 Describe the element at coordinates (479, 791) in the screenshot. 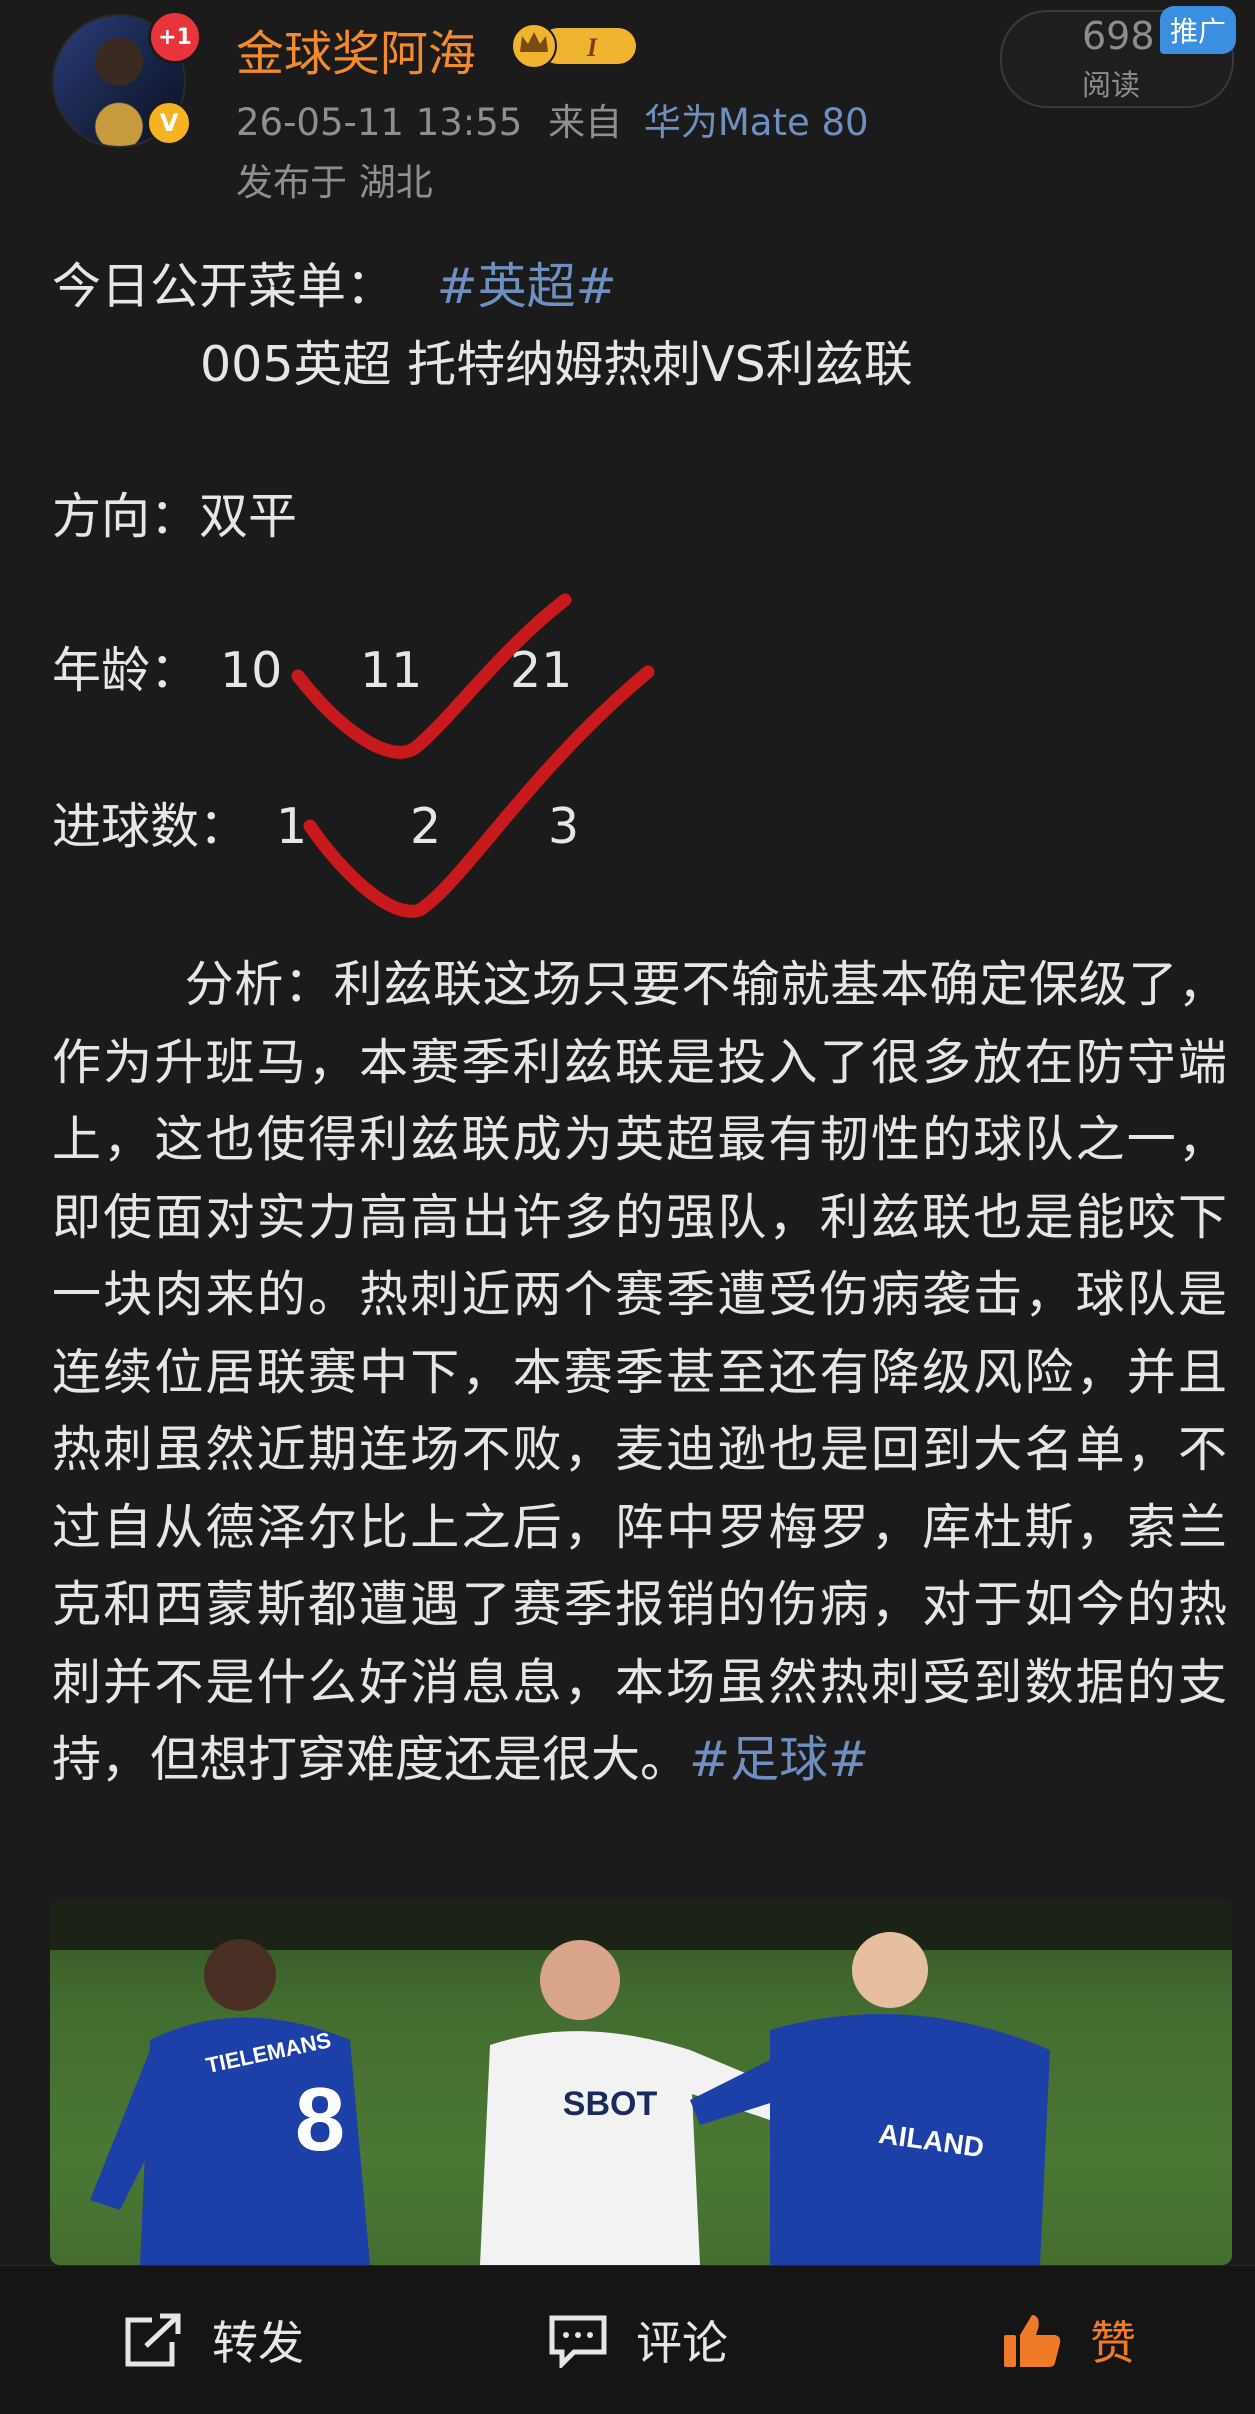

I see `check-mark-goals` at that location.